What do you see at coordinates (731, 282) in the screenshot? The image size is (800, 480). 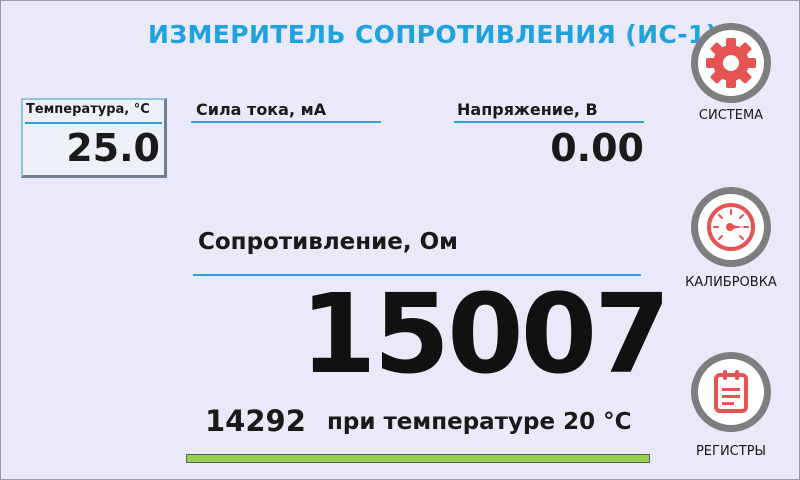 I see `calibration-button-label: КАЛИБРОВКА` at bounding box center [731, 282].